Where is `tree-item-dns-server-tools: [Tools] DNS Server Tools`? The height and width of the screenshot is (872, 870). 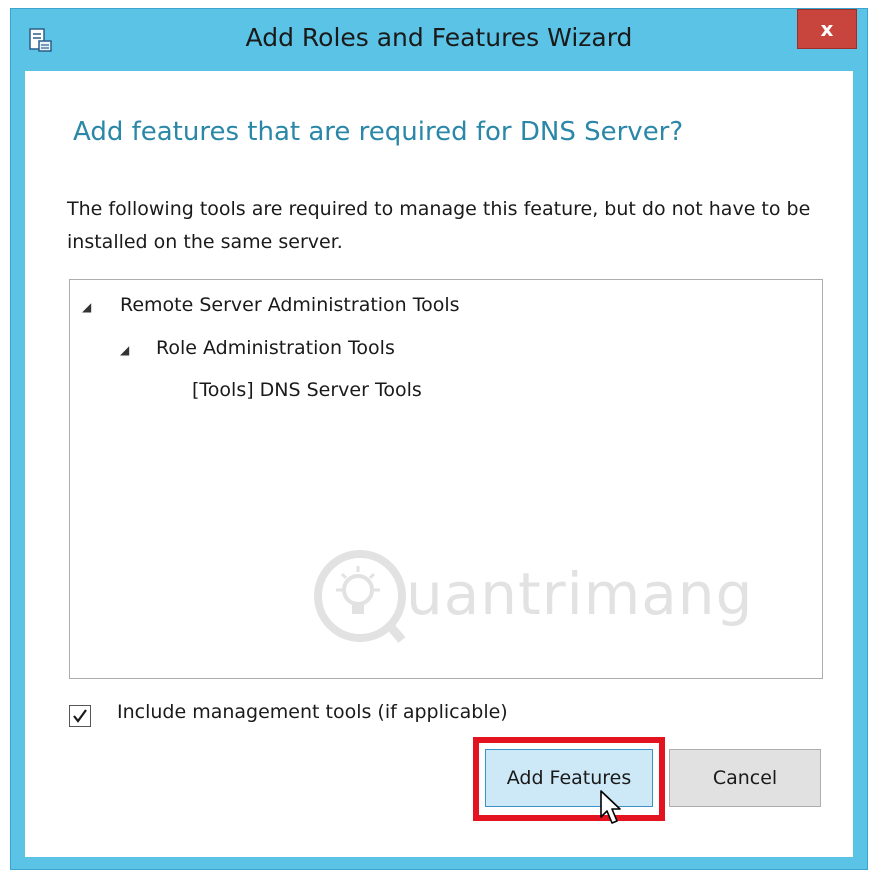 tree-item-dns-server-tools: [Tools] DNS Server Tools is located at coordinates (307, 390).